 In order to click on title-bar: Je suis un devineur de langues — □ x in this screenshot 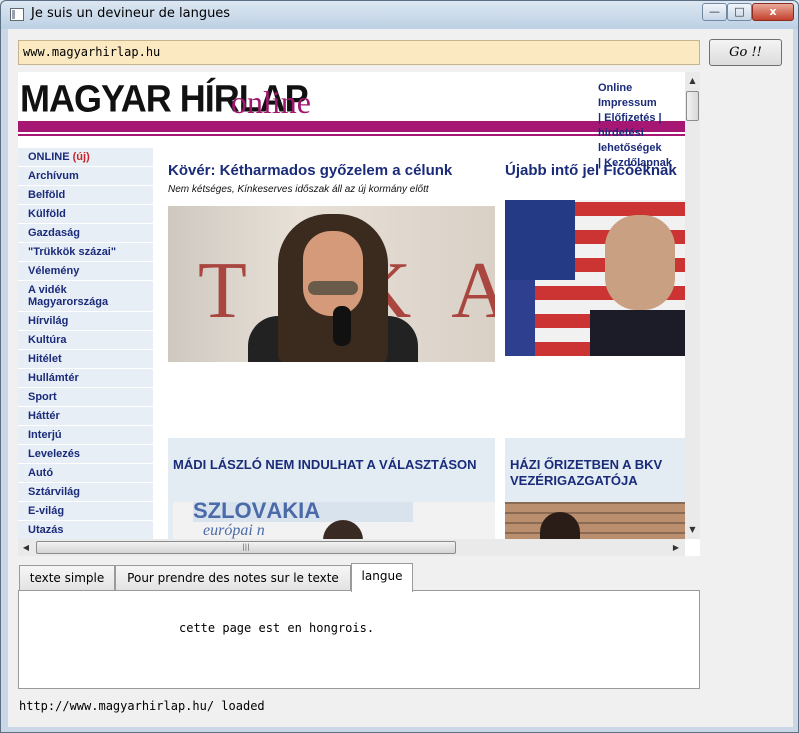, I will do `click(399, 15)`.